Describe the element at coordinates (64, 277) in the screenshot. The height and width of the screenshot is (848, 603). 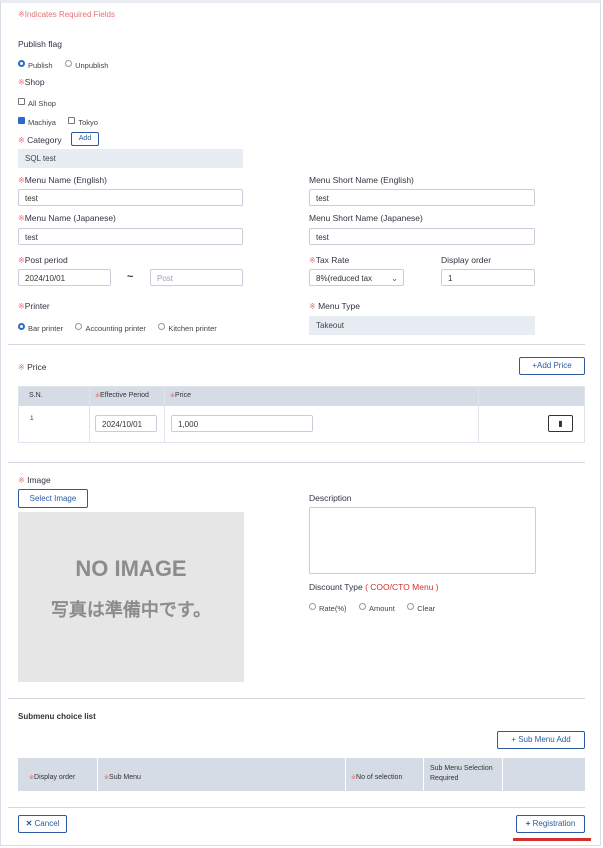
I see `post-period-start-input: 2024/10/01` at that location.